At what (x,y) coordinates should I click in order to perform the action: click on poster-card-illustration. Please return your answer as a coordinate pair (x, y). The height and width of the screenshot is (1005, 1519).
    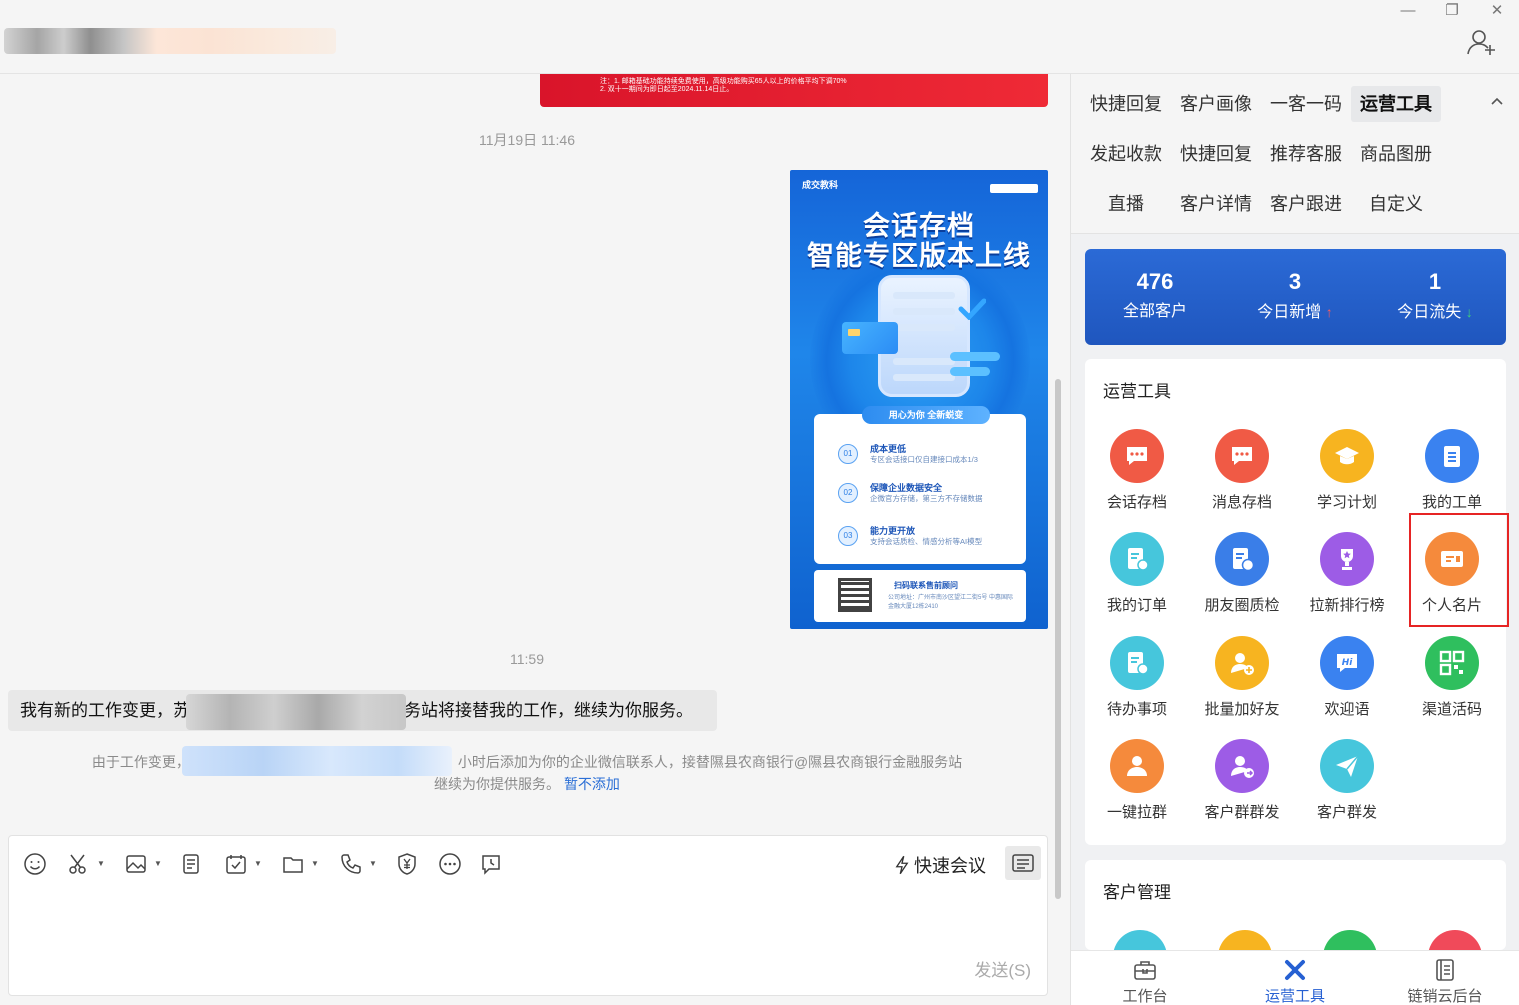
    Looking at the image, I should click on (870, 338).